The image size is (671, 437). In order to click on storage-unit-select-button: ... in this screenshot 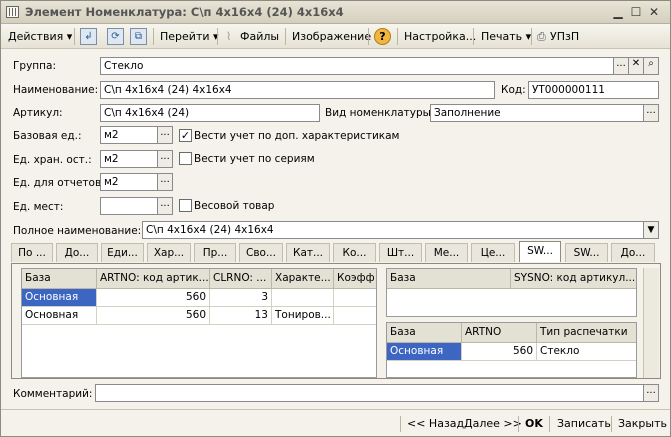, I will do `click(165, 159)`.